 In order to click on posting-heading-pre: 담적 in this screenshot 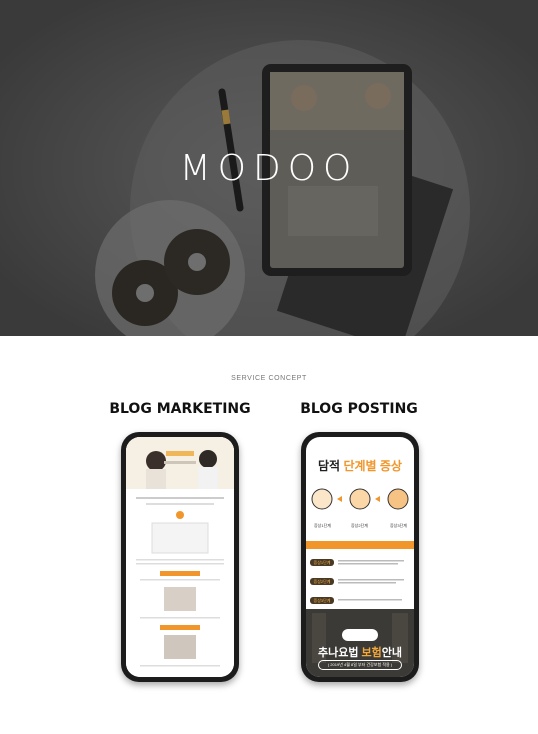, I will do `click(329, 466)`.